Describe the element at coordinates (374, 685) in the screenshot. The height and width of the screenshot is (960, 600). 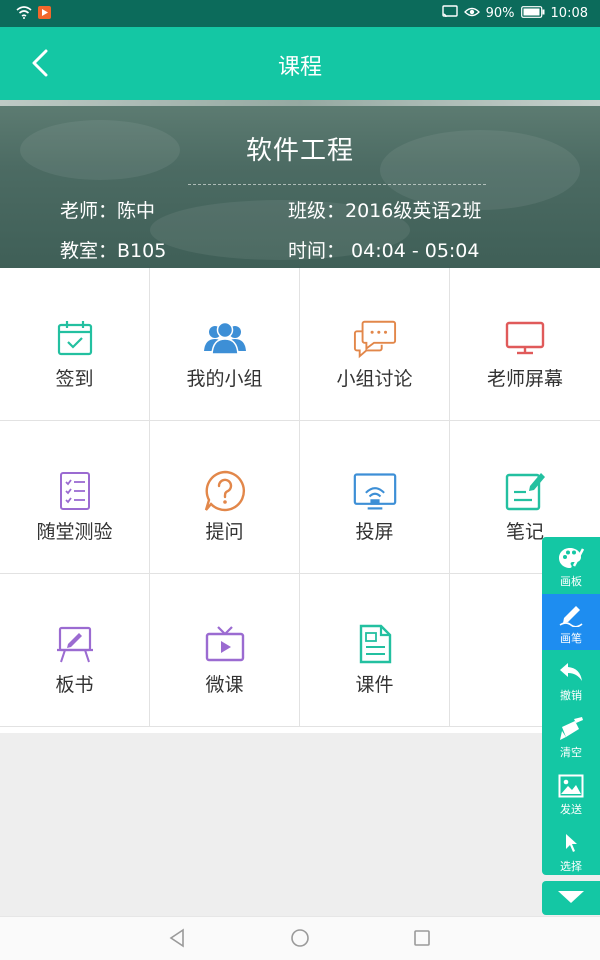
I see `feature-label: 课件` at that location.